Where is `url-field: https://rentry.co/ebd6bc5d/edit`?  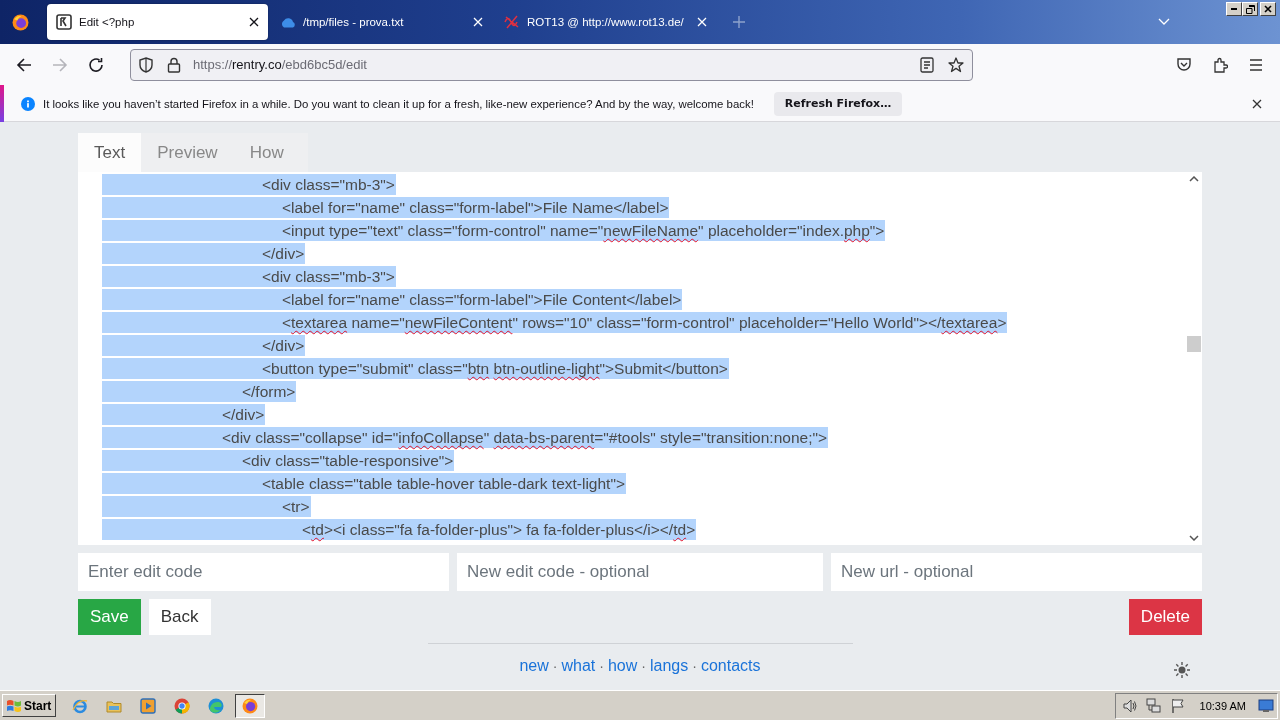 url-field: https://rentry.co/ebd6bc5d/edit is located at coordinates (551, 64).